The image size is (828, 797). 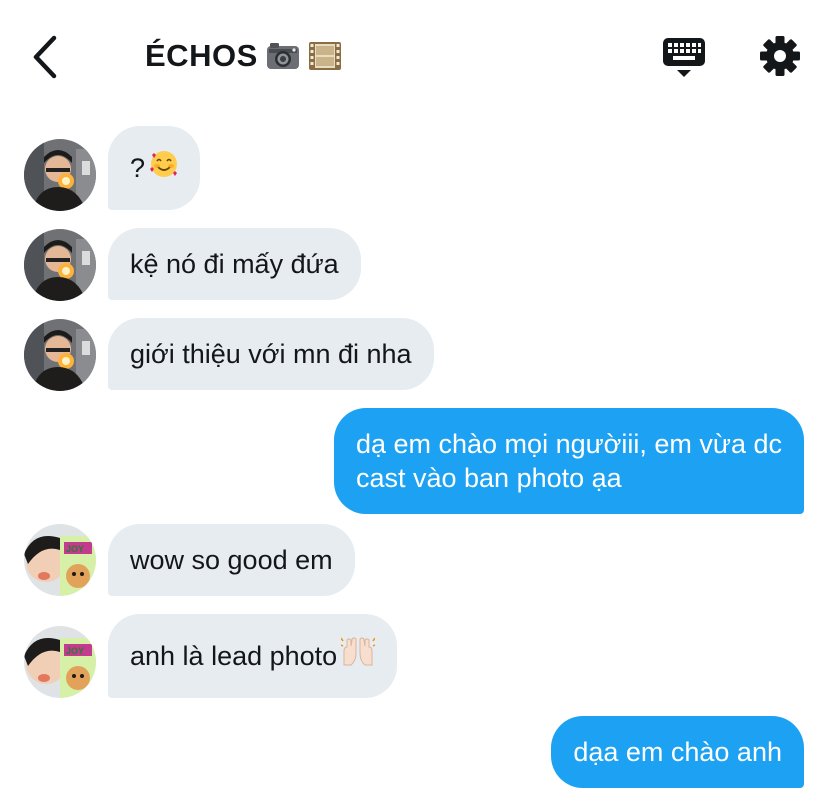 I want to click on keyboard-icon, so click(x=684, y=57).